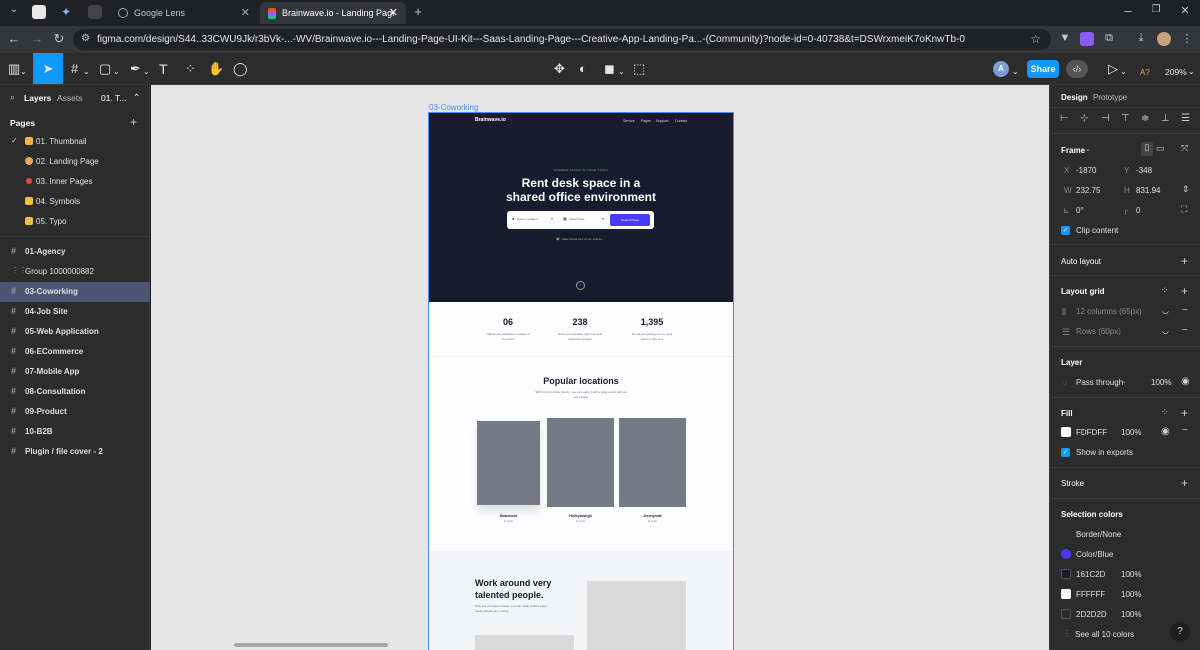  I want to click on boolean-icon: ◼, so click(609, 69).